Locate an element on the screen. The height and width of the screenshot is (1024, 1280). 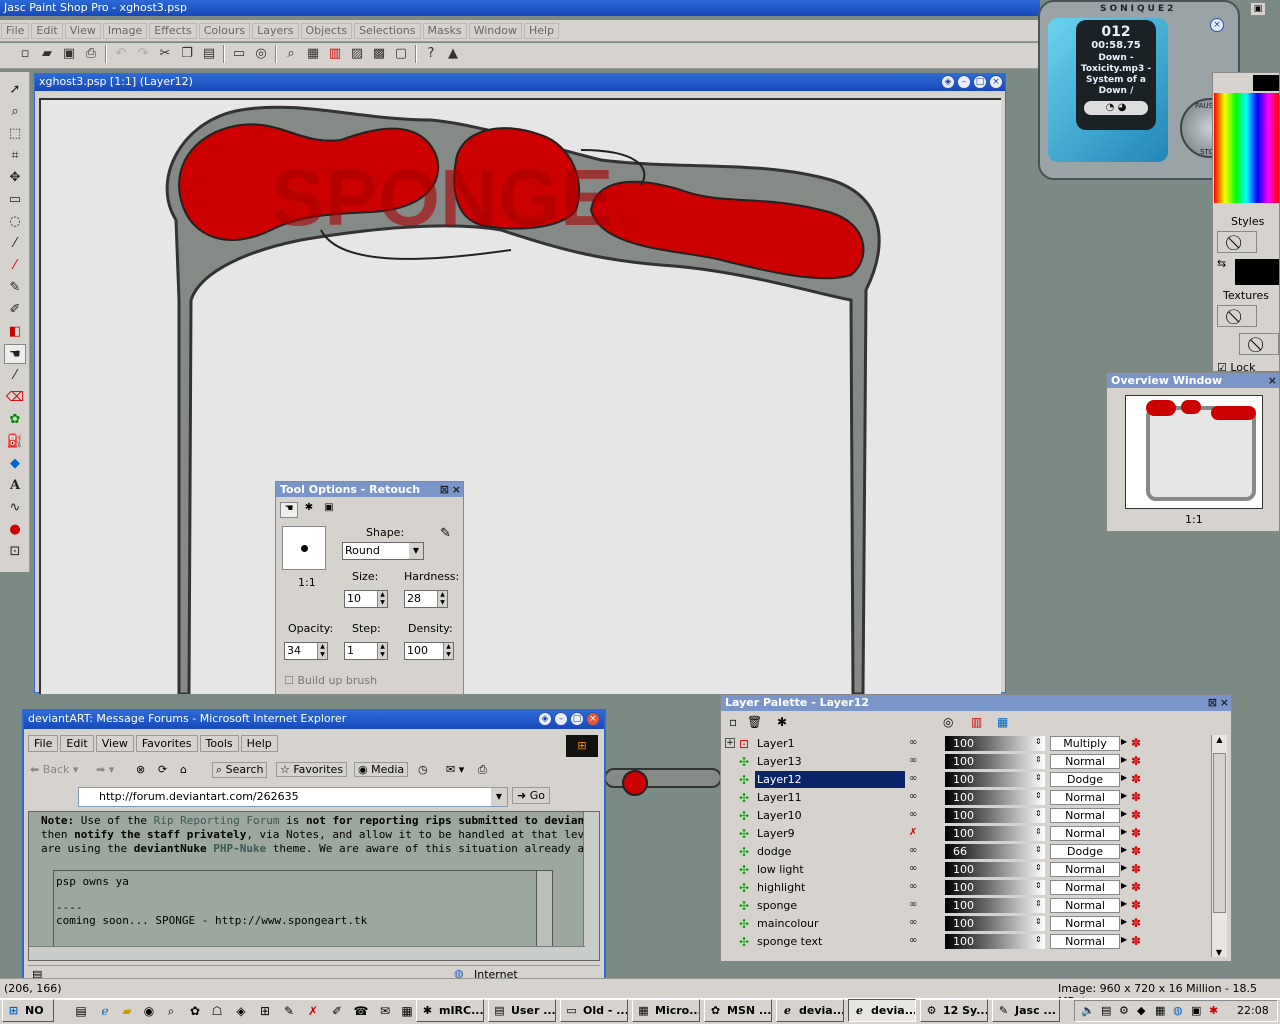
layer-row: ✣ low light ∞ 100 ⇕ Normal ▶ ✽ is located at coordinates (970, 870).